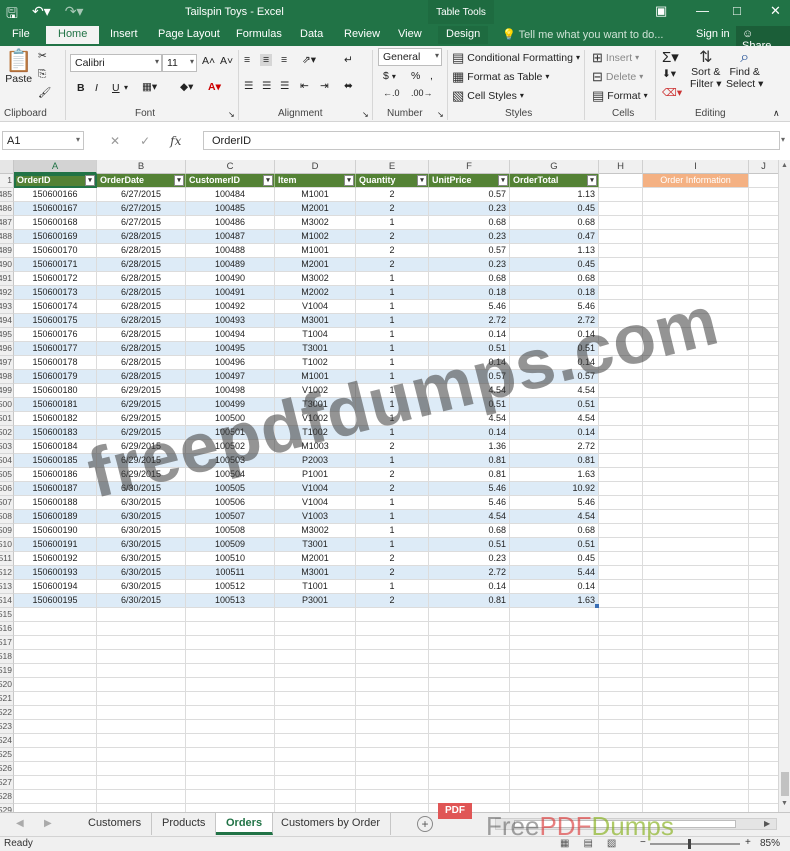 This screenshot has height=851, width=790. Describe the element at coordinates (7, 587) in the screenshot. I see `row-header: 513` at that location.